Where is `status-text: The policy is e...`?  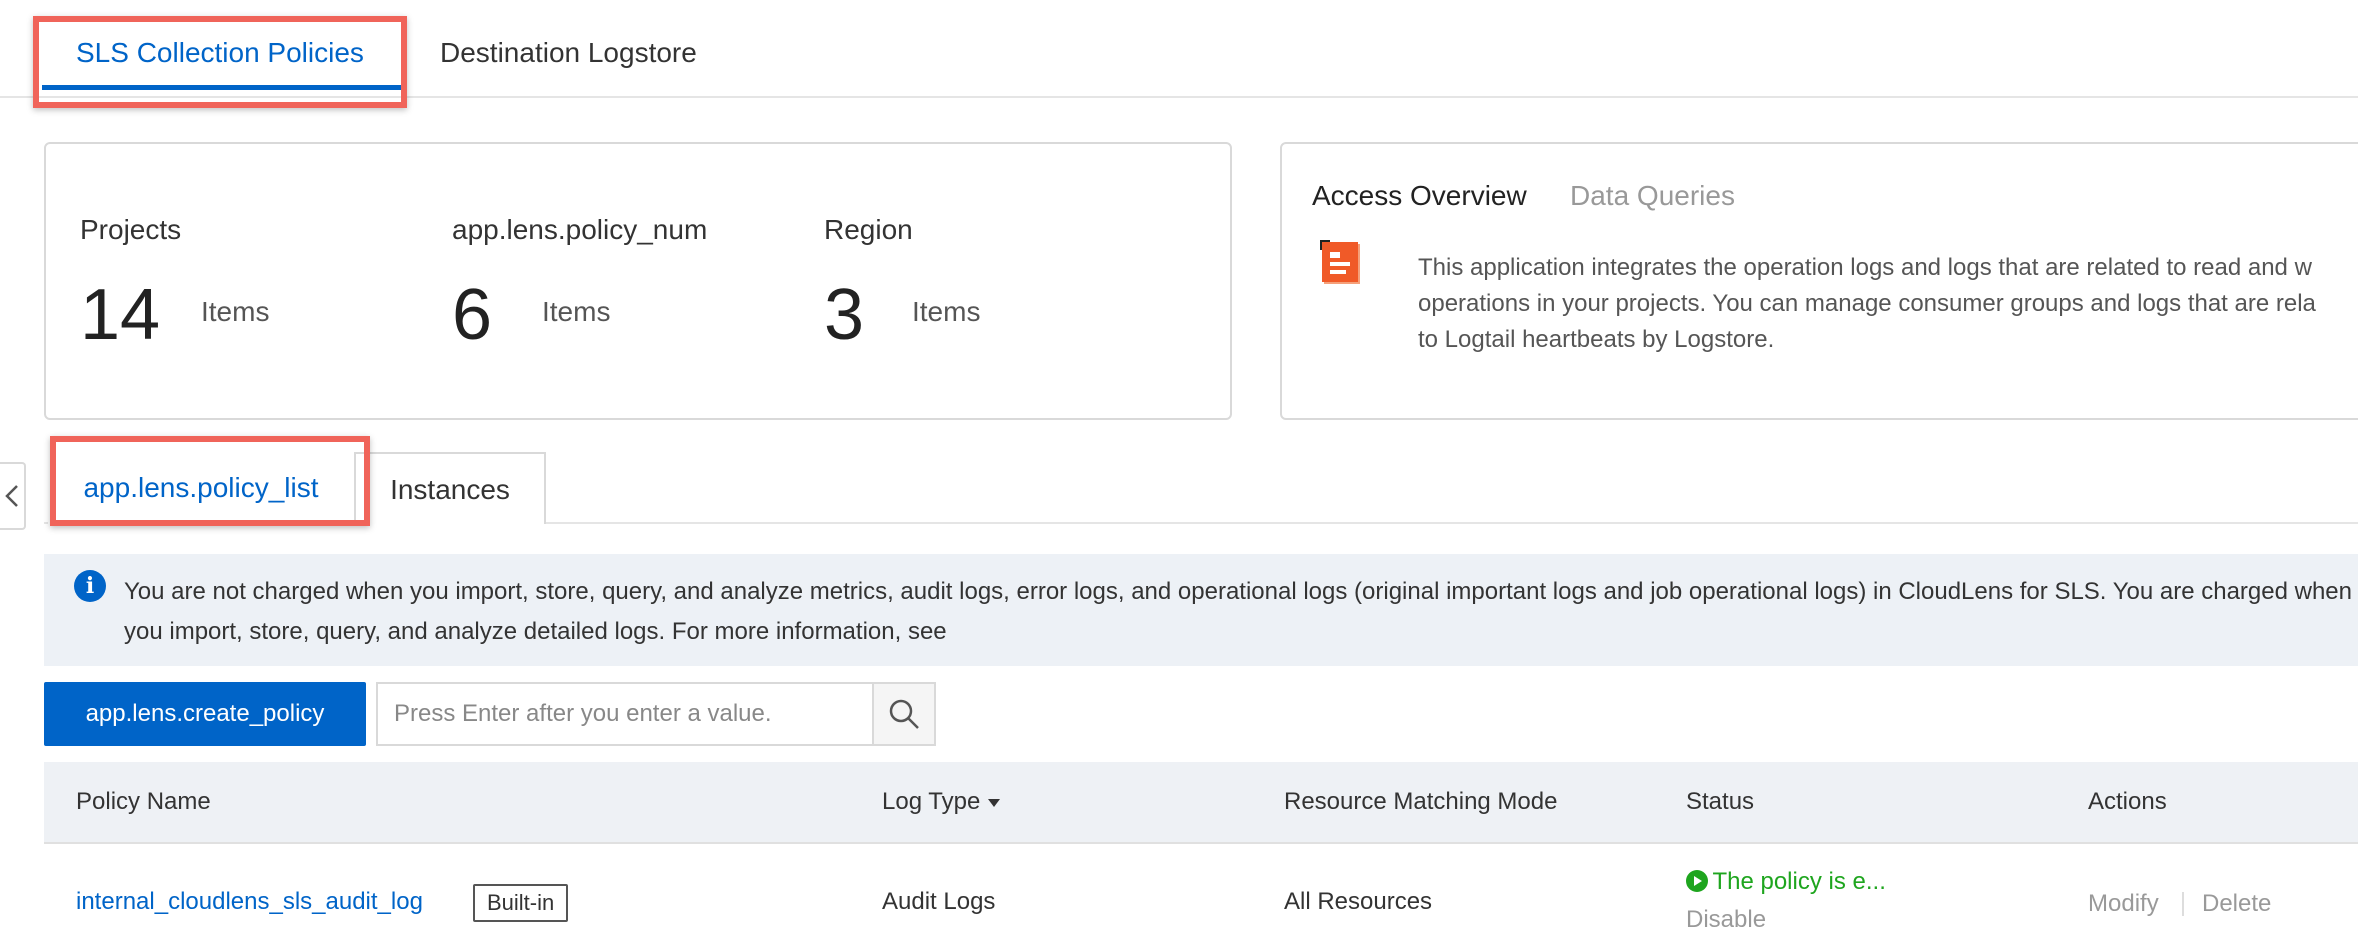 status-text: The policy is e... is located at coordinates (1799, 881).